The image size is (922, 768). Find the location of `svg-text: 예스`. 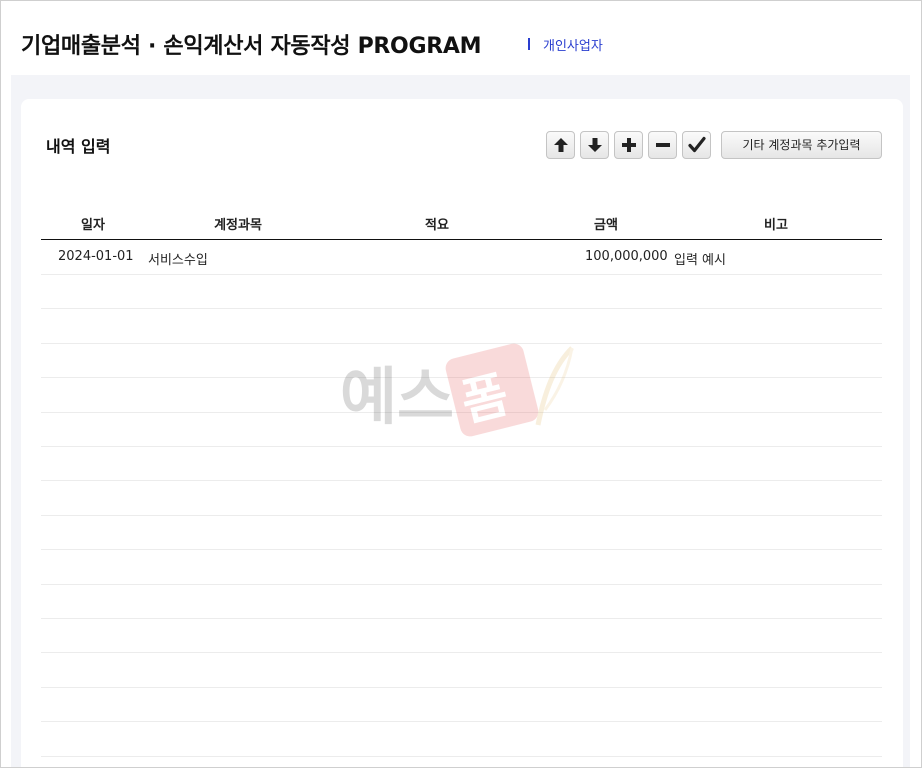

svg-text: 예스 is located at coordinates (397, 396).